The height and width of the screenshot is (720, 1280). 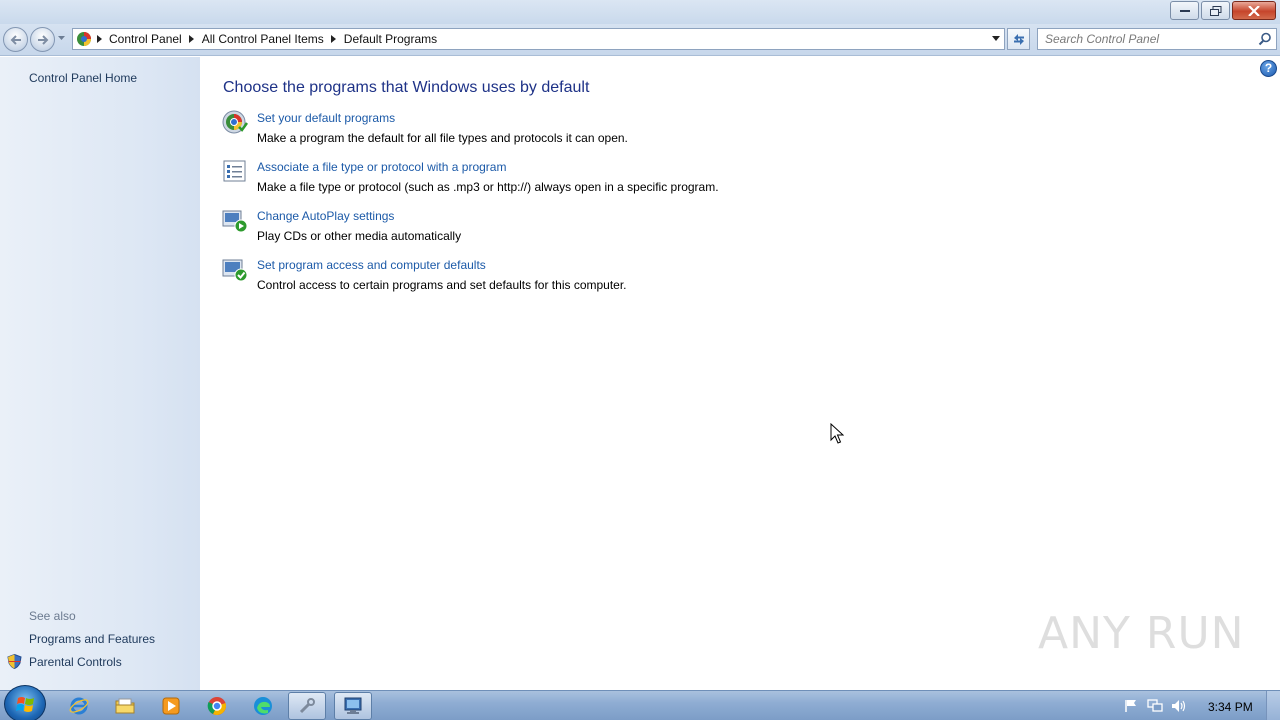 I want to click on taskbar-tool, so click(x=307, y=706).